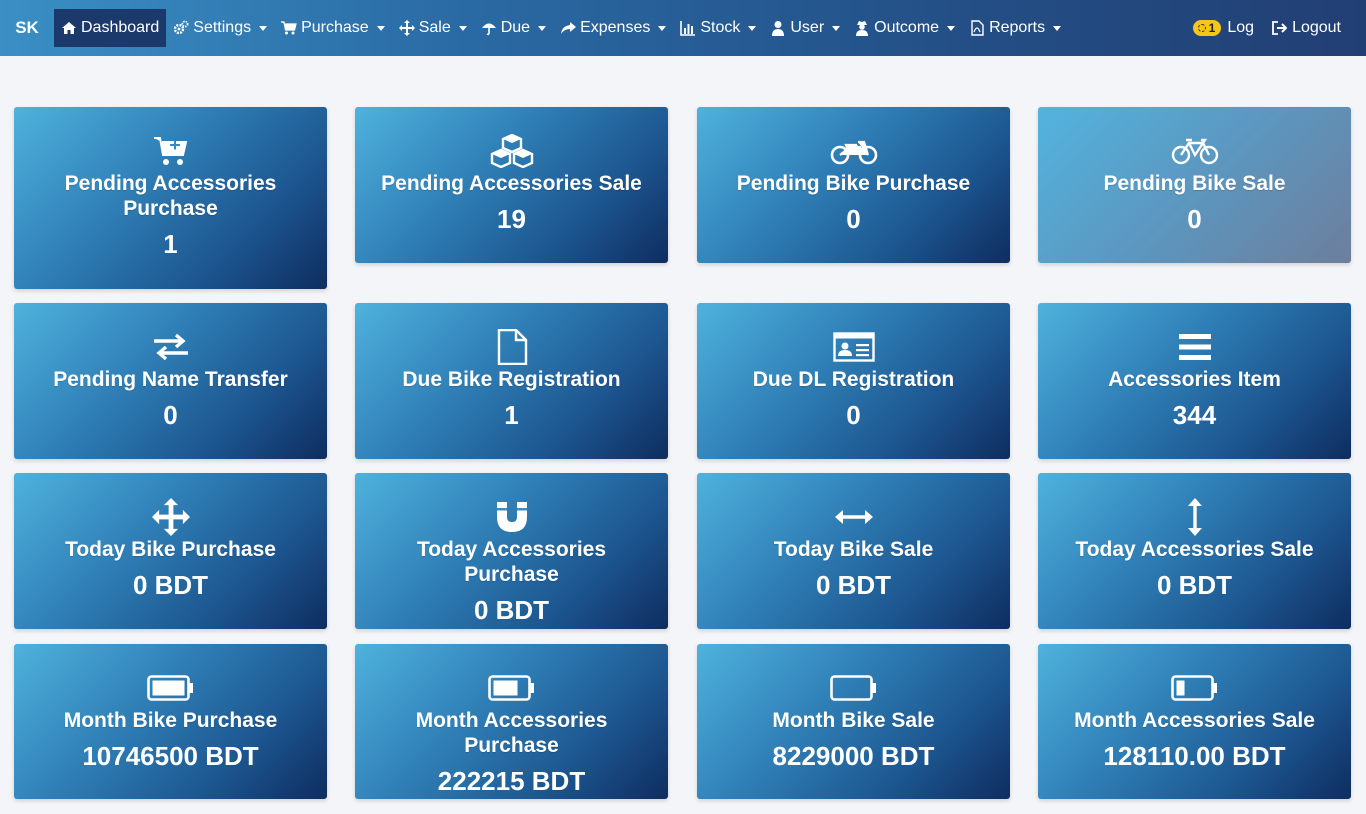 The image size is (1366, 814). What do you see at coordinates (511, 721) in the screenshot?
I see `card-month-accessories-purchase: Month Accessories Purchase 222215 BDT` at bounding box center [511, 721].